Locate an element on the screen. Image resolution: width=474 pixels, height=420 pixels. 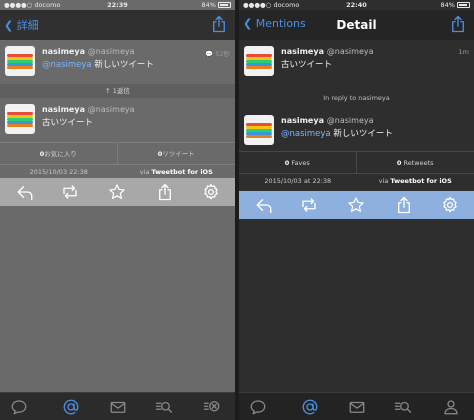
faves-count: 0 is located at coordinates (287, 163).